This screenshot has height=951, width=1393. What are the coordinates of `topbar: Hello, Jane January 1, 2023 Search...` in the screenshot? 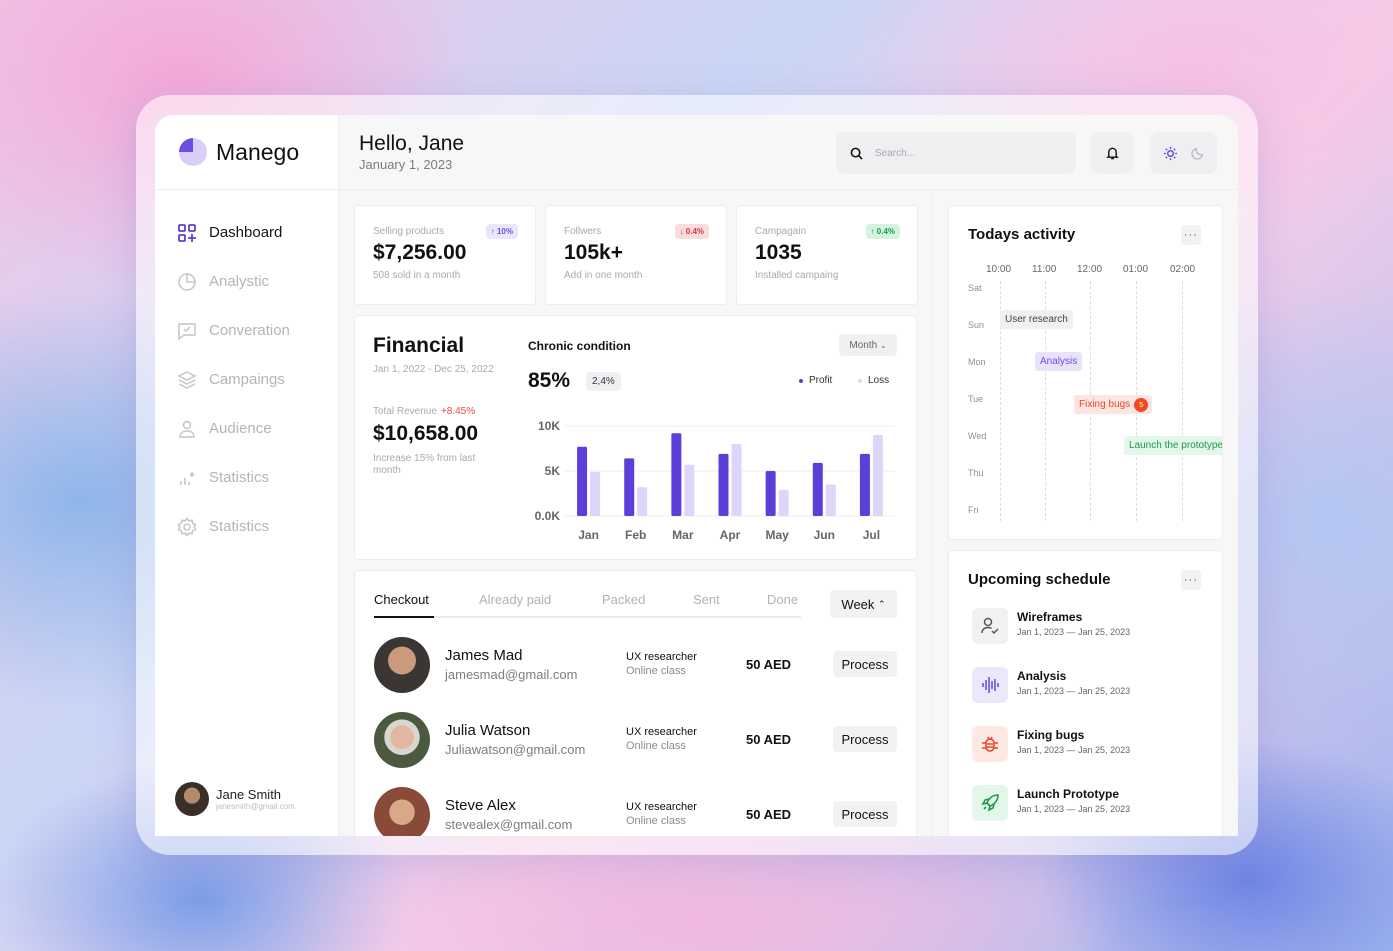 It's located at (788, 152).